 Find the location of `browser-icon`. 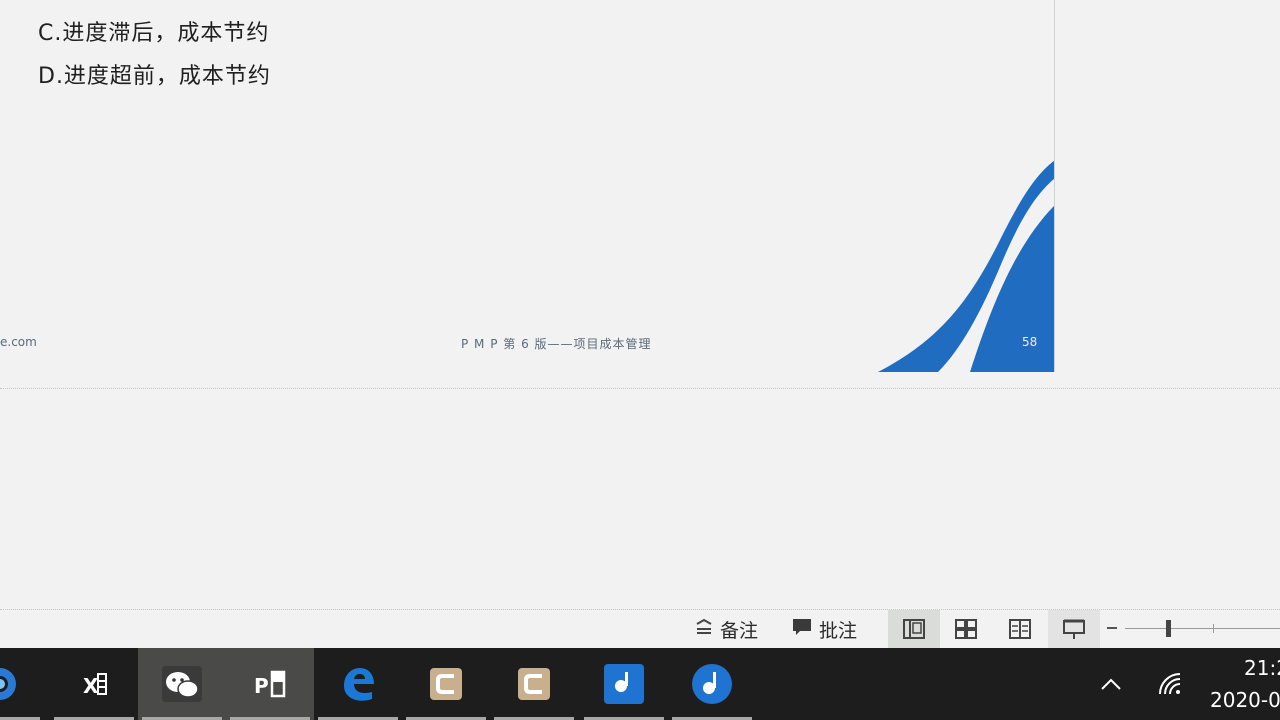

browser-icon is located at coordinates (8, 684).